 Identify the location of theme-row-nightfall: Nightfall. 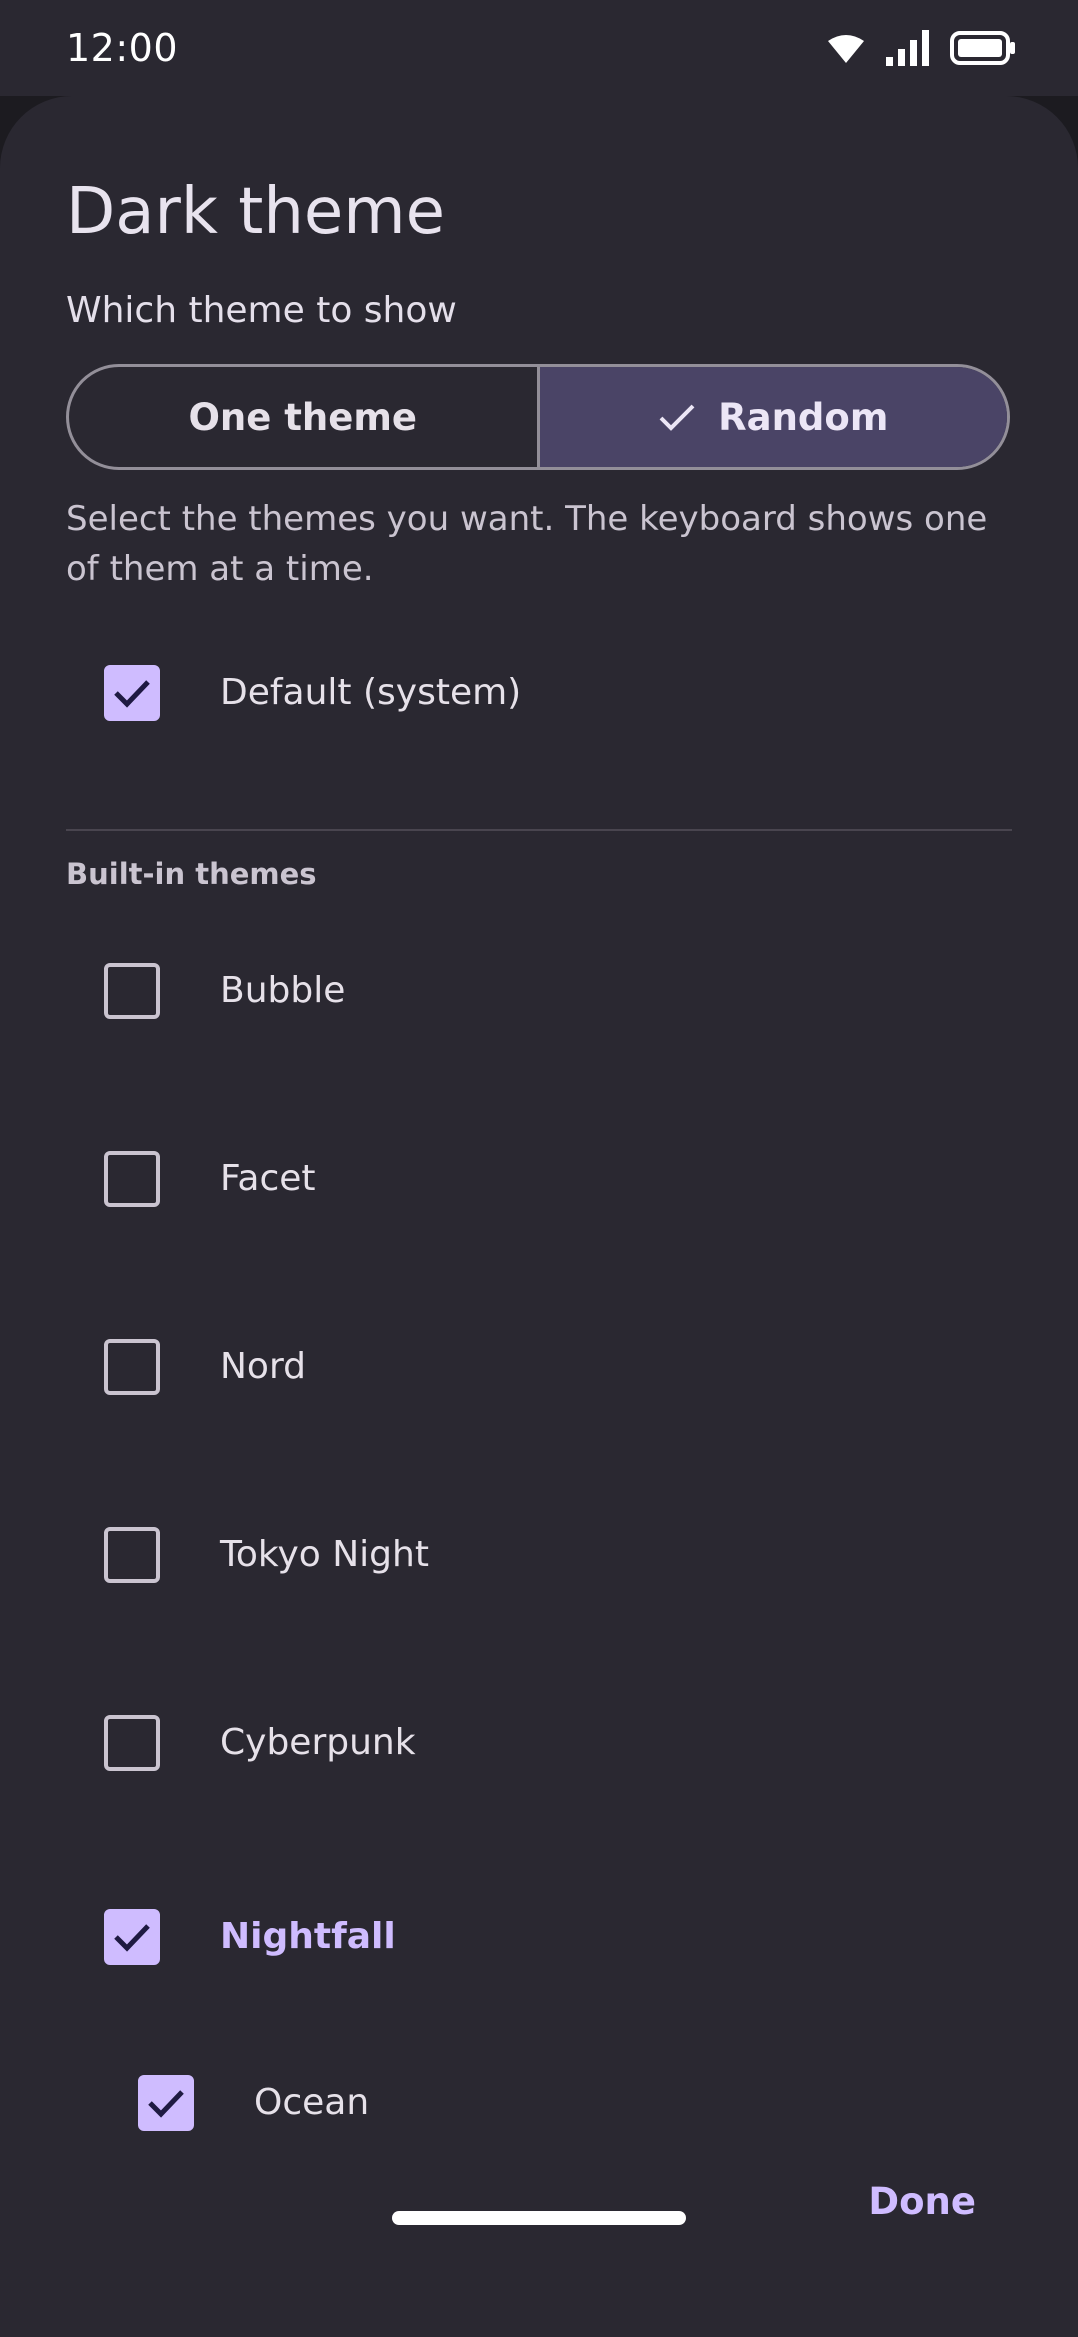
(539, 1937).